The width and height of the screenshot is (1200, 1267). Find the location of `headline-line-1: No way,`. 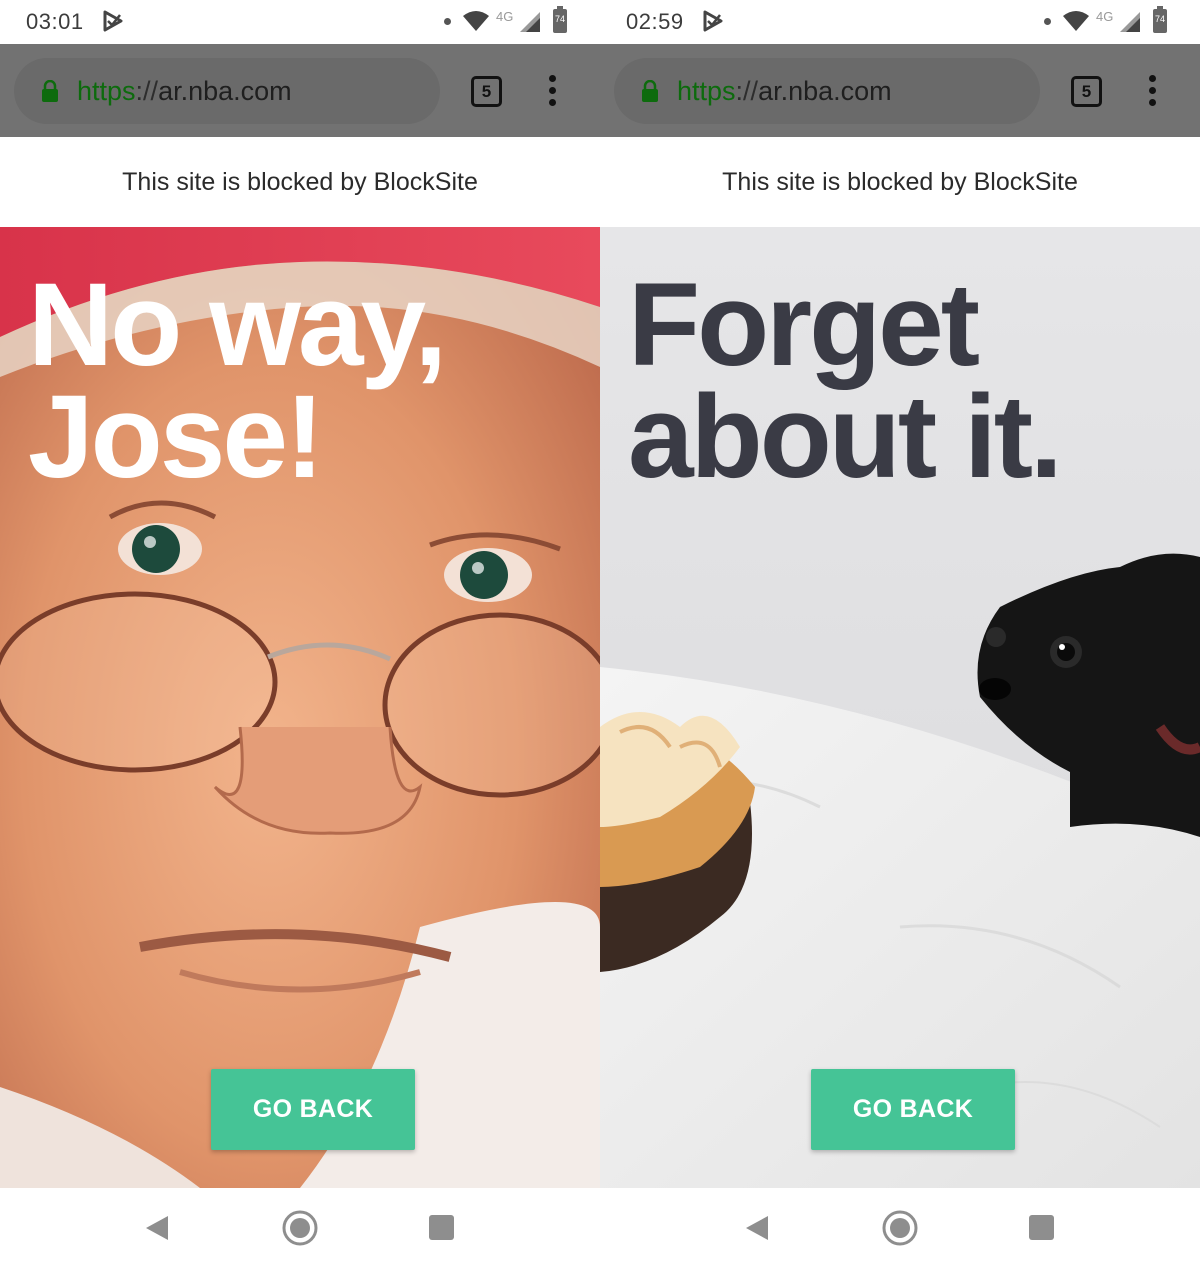

headline-line-1: No way, is located at coordinates (237, 325).